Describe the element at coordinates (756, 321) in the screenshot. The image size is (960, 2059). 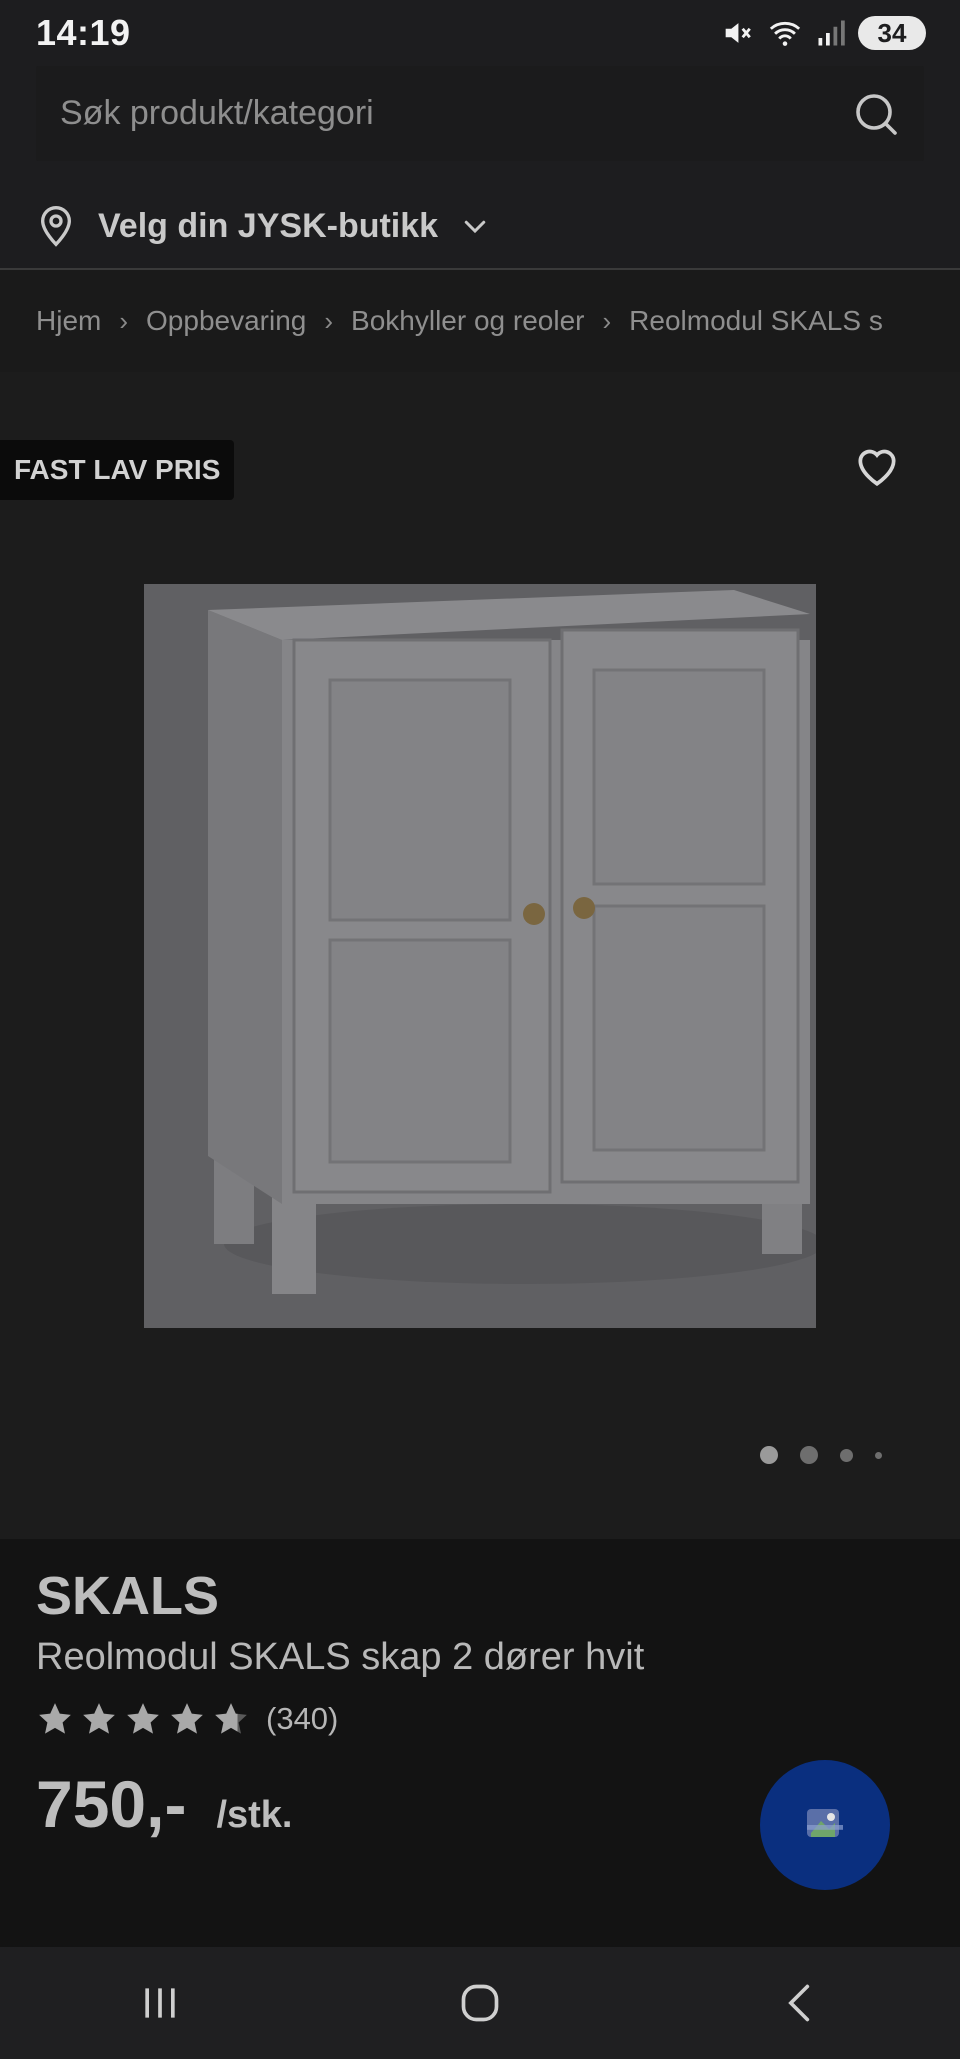
I see `breadcrumb-item-current: Reolmodul SKALS s` at that location.